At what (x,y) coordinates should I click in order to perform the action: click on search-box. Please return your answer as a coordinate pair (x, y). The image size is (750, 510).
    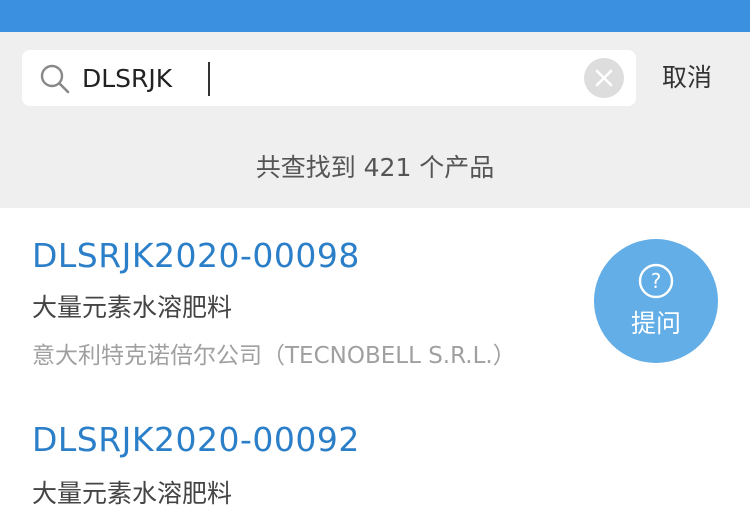
    Looking at the image, I should click on (329, 78).